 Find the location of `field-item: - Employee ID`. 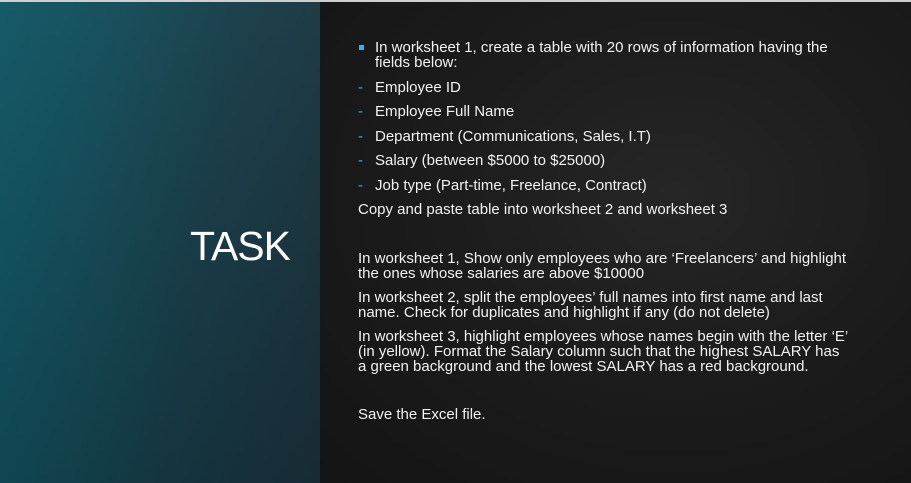

field-item: - Employee ID is located at coordinates (603, 87).